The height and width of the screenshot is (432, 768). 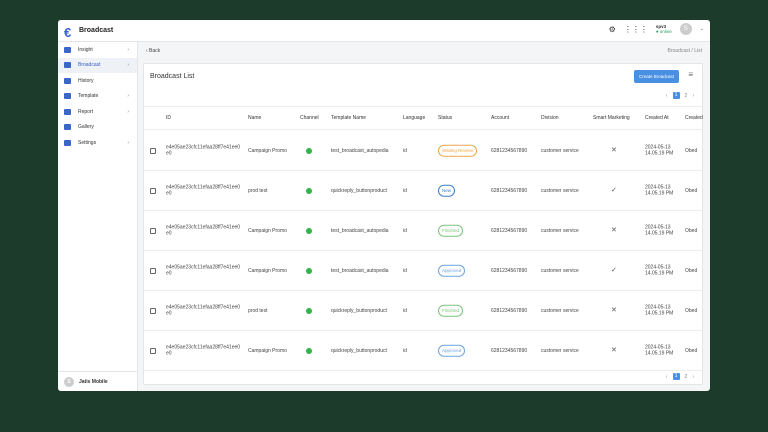 I want to click on chevron-down-icon: ⌄, so click(x=702, y=29).